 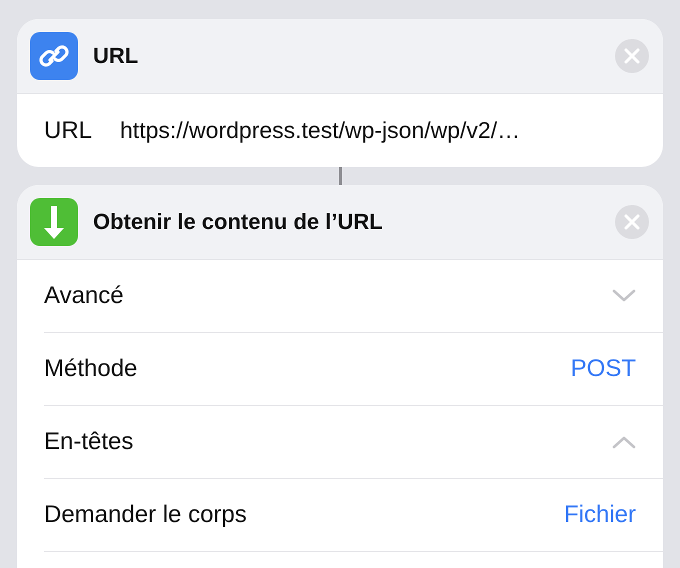 I want to click on link-icon, so click(x=54, y=56).